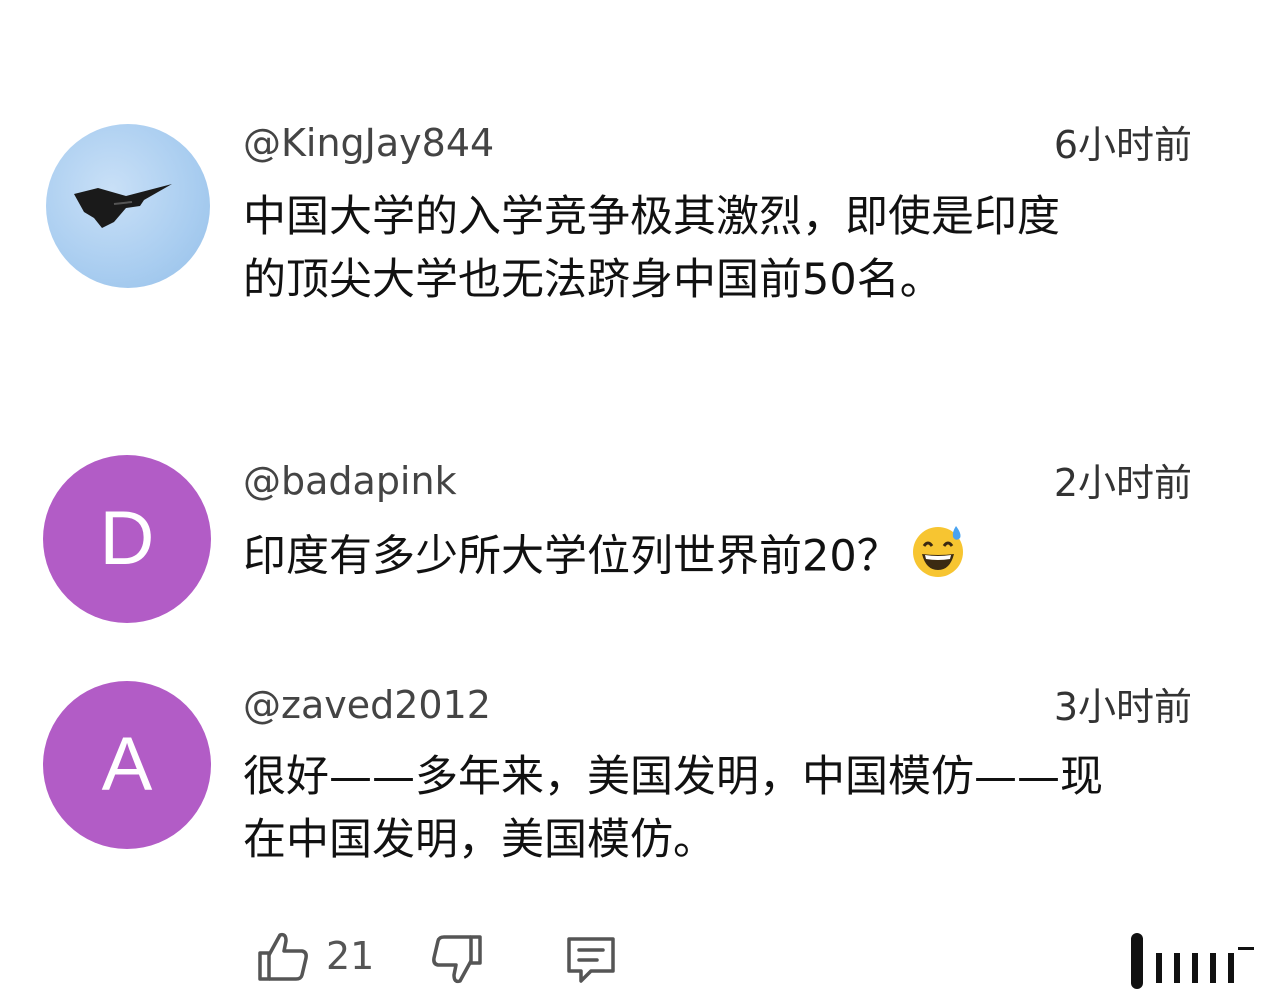 This screenshot has width=1280, height=1005. Describe the element at coordinates (350, 956) in the screenshot. I see `like-count: 21` at that location.